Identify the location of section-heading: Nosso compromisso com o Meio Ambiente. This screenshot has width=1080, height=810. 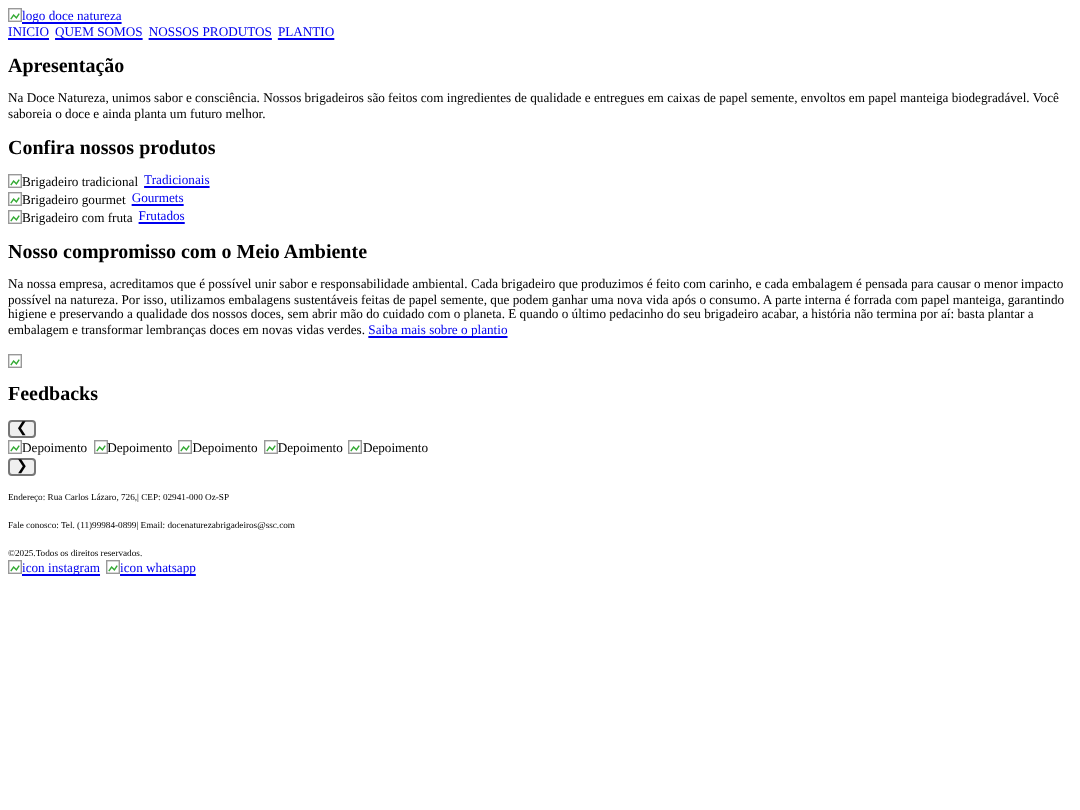
(189, 253).